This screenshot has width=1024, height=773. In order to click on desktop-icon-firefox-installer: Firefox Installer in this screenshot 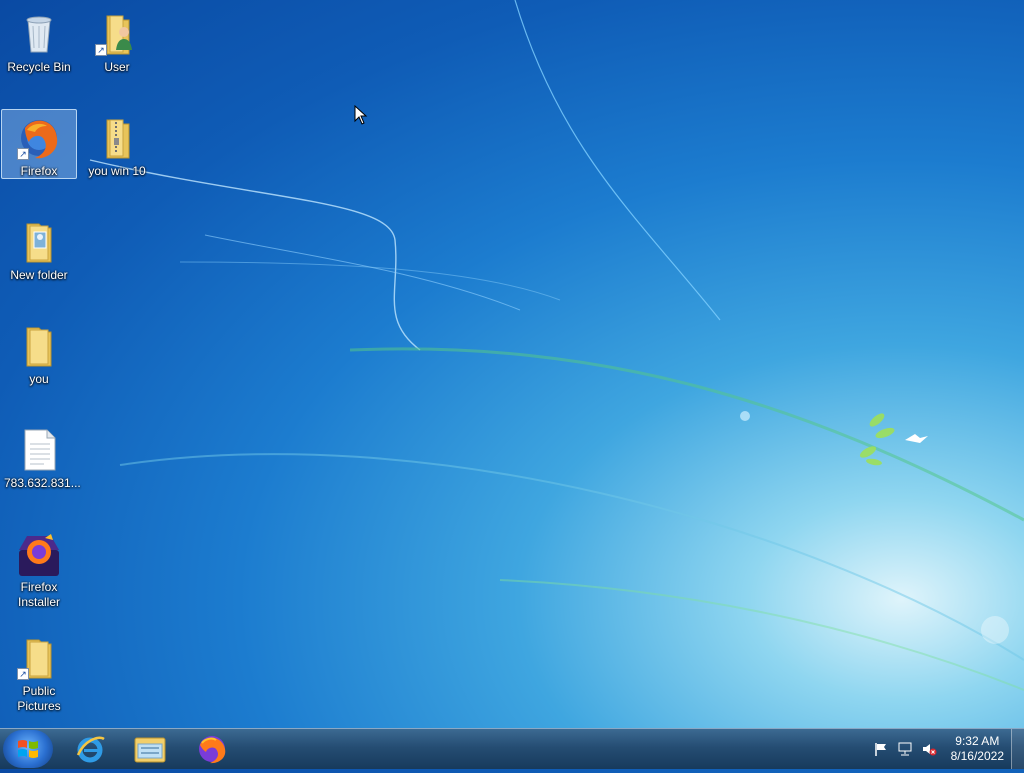, I will do `click(39, 568)`.